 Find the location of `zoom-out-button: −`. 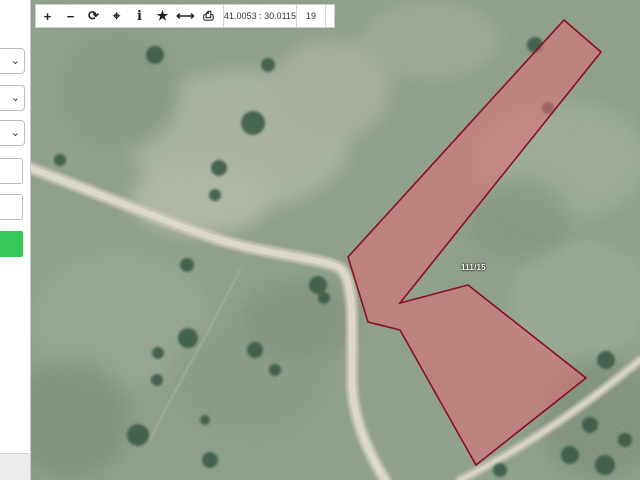

zoom-out-button: − is located at coordinates (70, 16).